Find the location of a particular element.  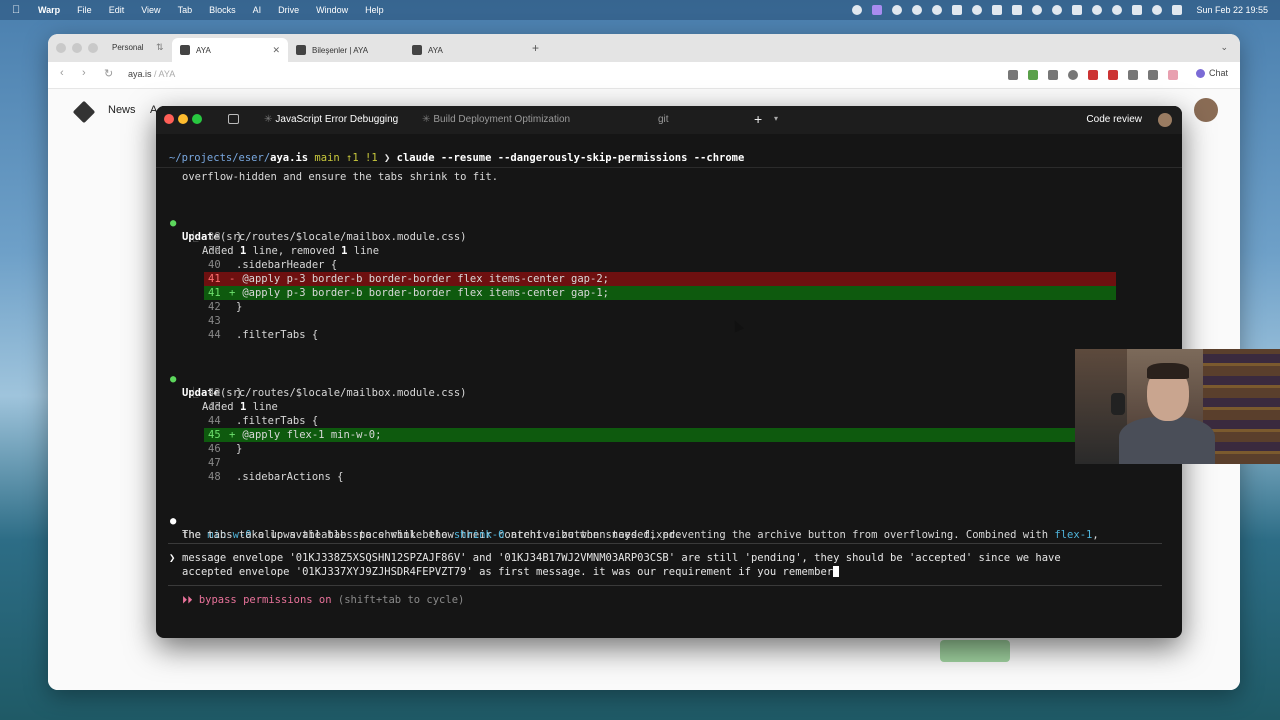

warp-tab-label: git is located at coordinates (663, 119).